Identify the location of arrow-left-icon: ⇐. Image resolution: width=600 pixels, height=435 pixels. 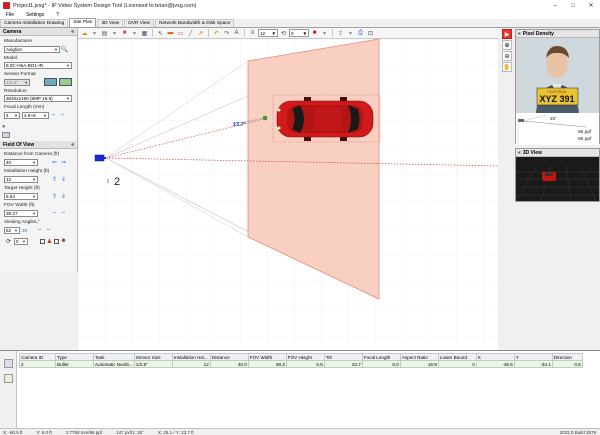
(54, 162).